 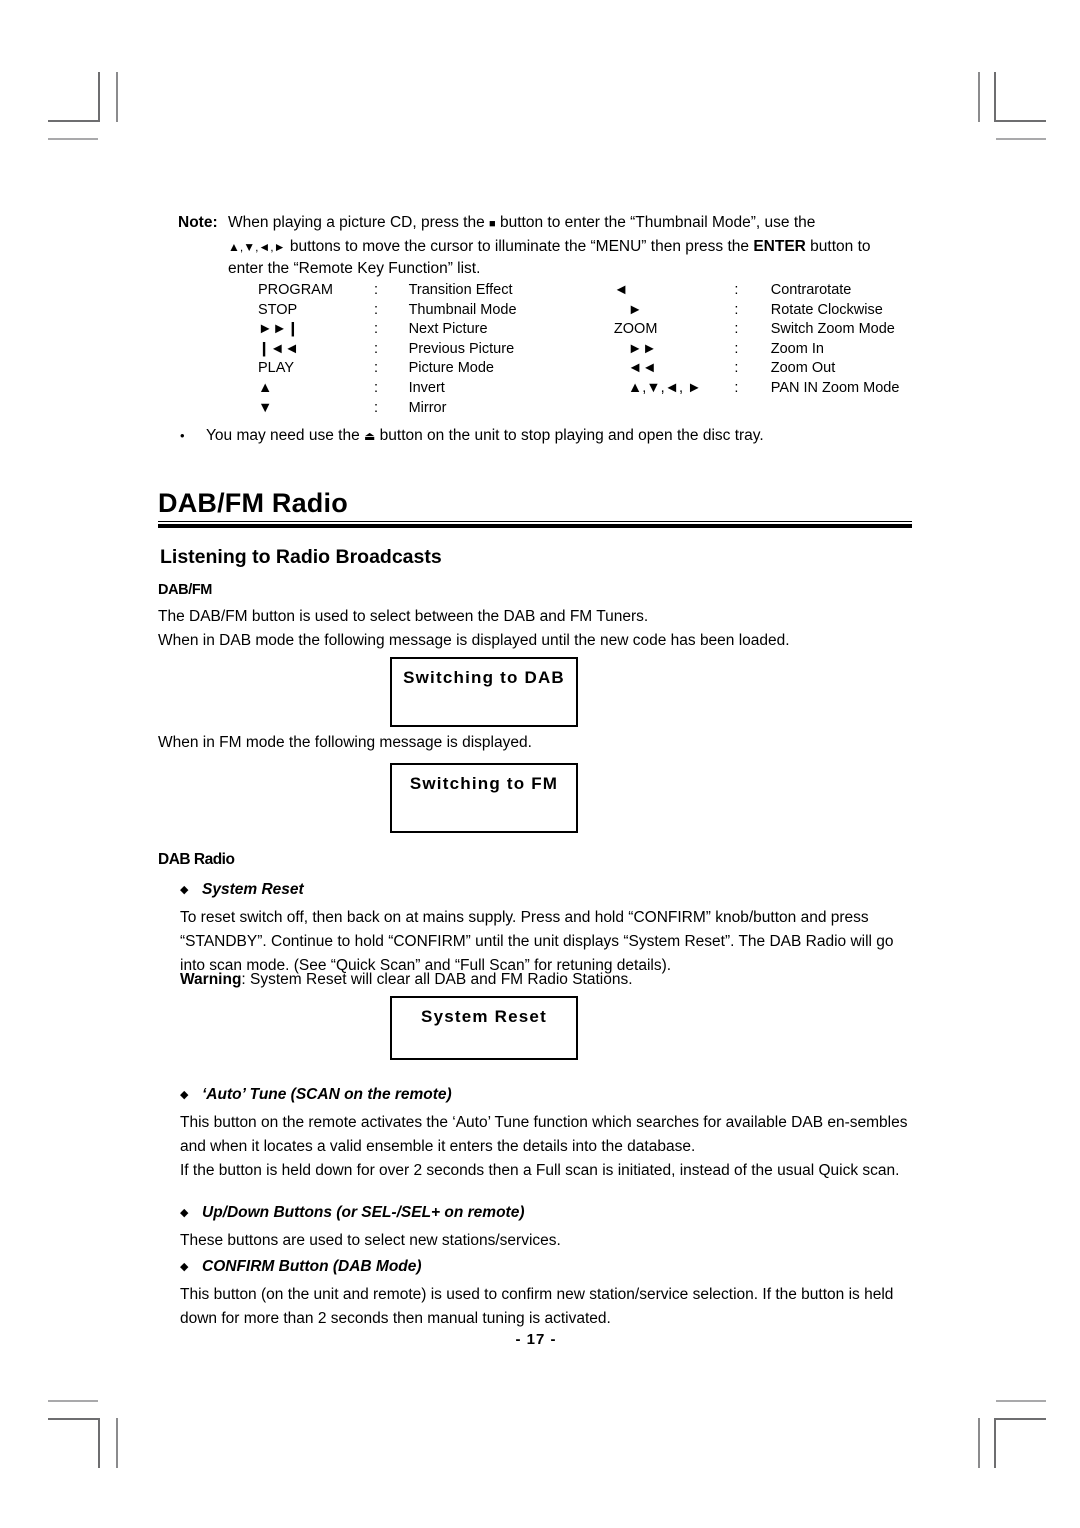 What do you see at coordinates (460, 290) in the screenshot?
I see `key-value: Transition Effect` at bounding box center [460, 290].